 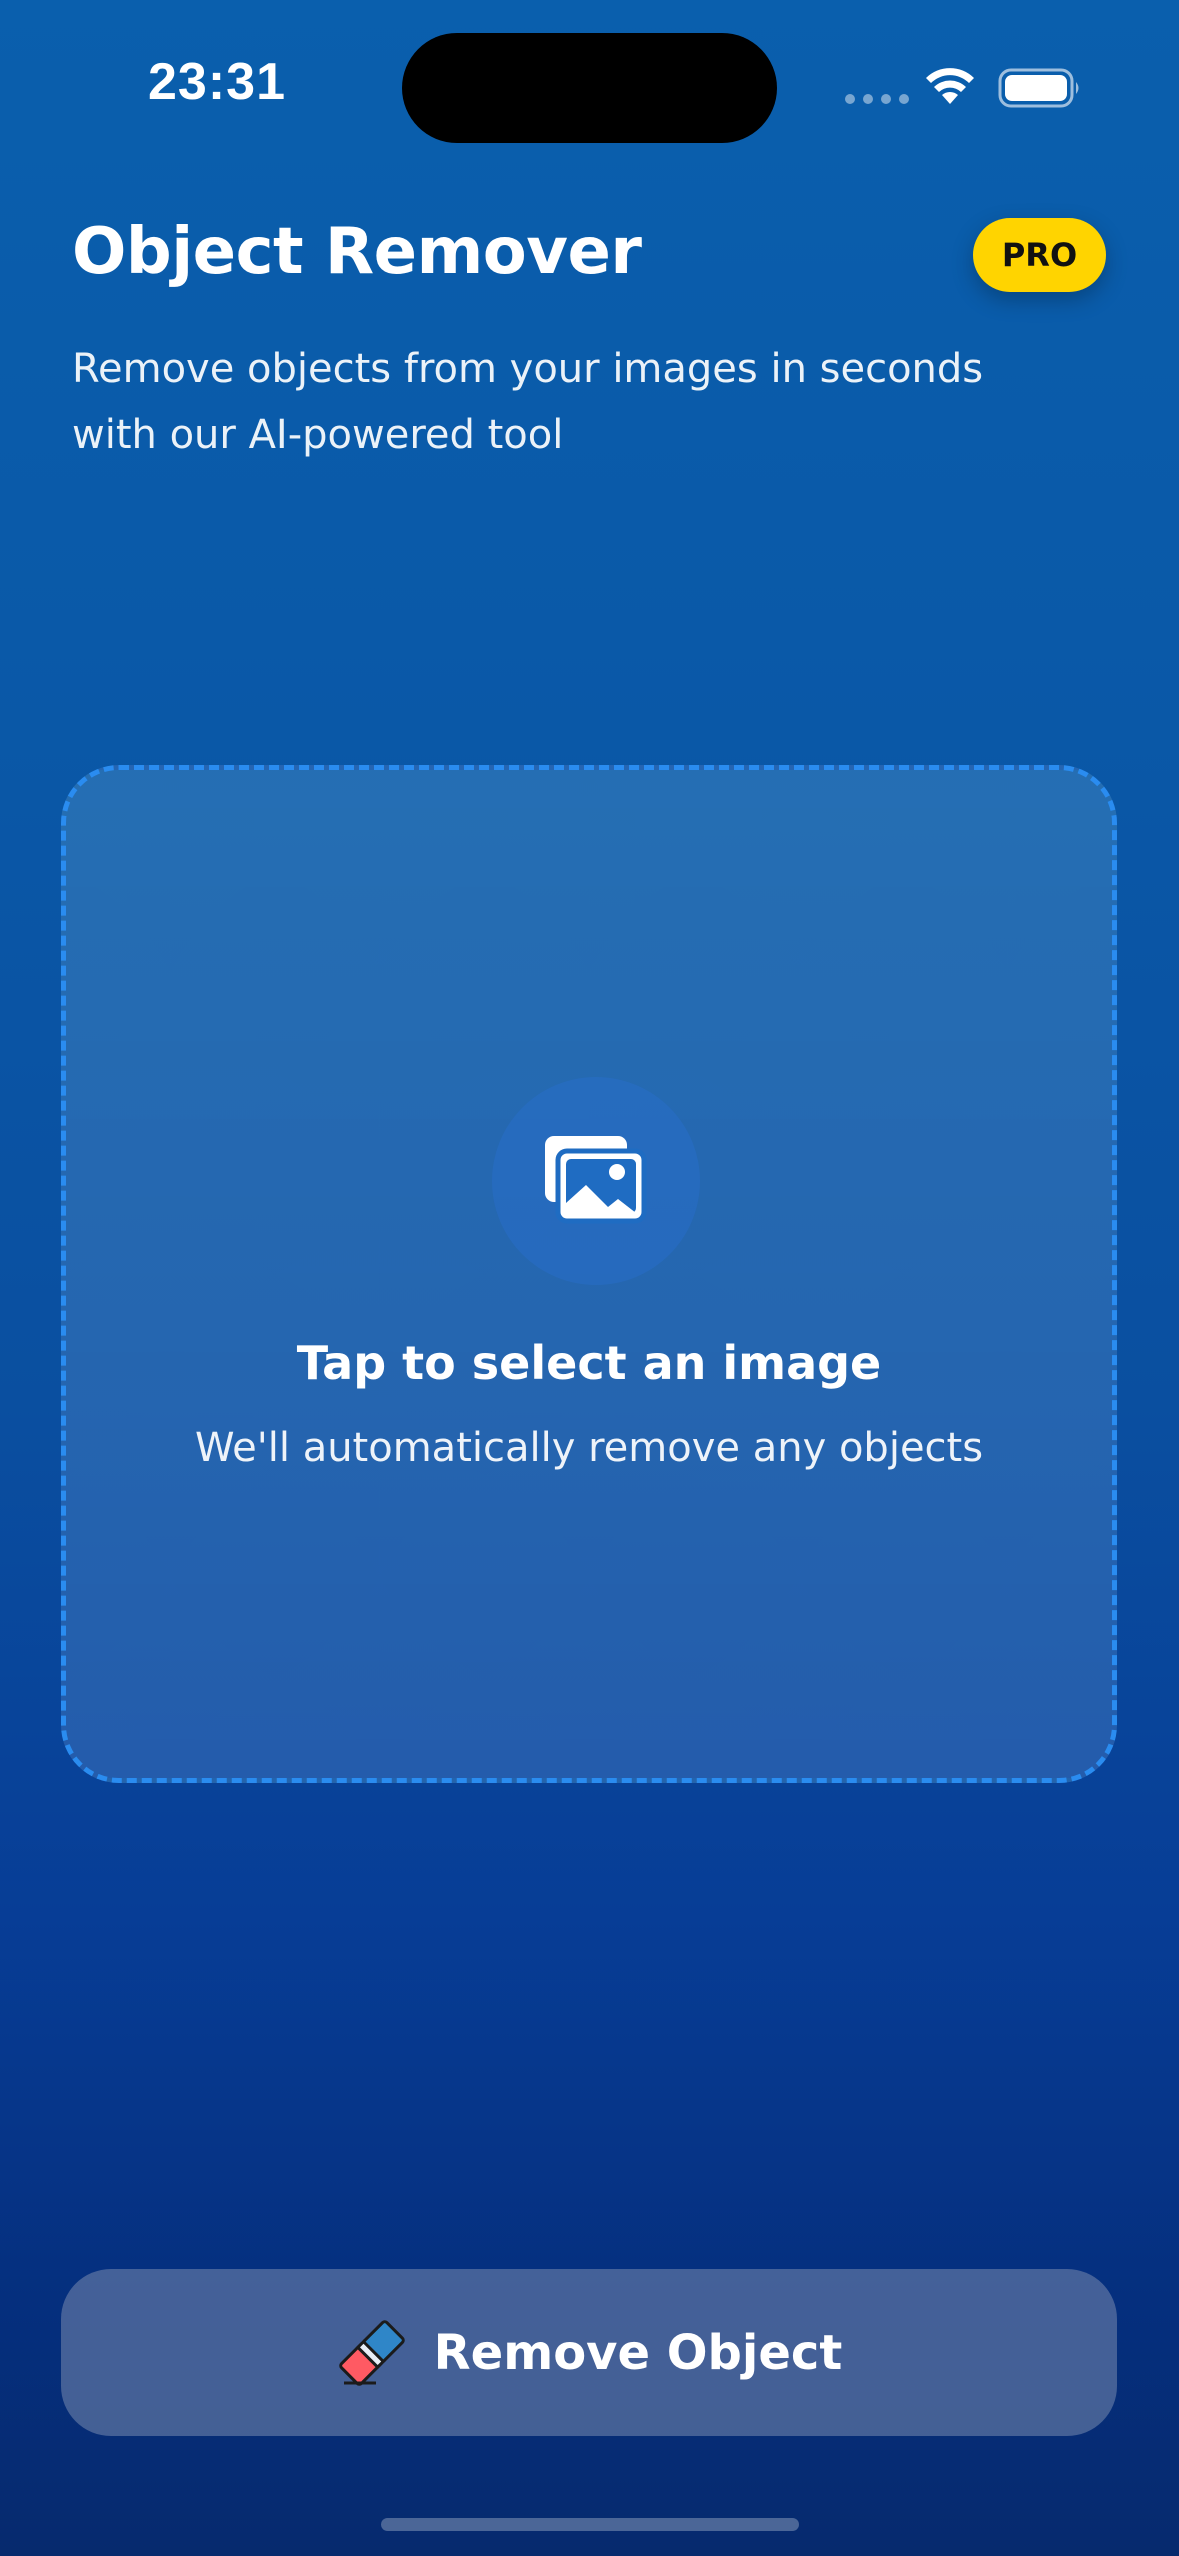 What do you see at coordinates (589, 1363) in the screenshot?
I see `dropzone-title: Tap to select an image` at bounding box center [589, 1363].